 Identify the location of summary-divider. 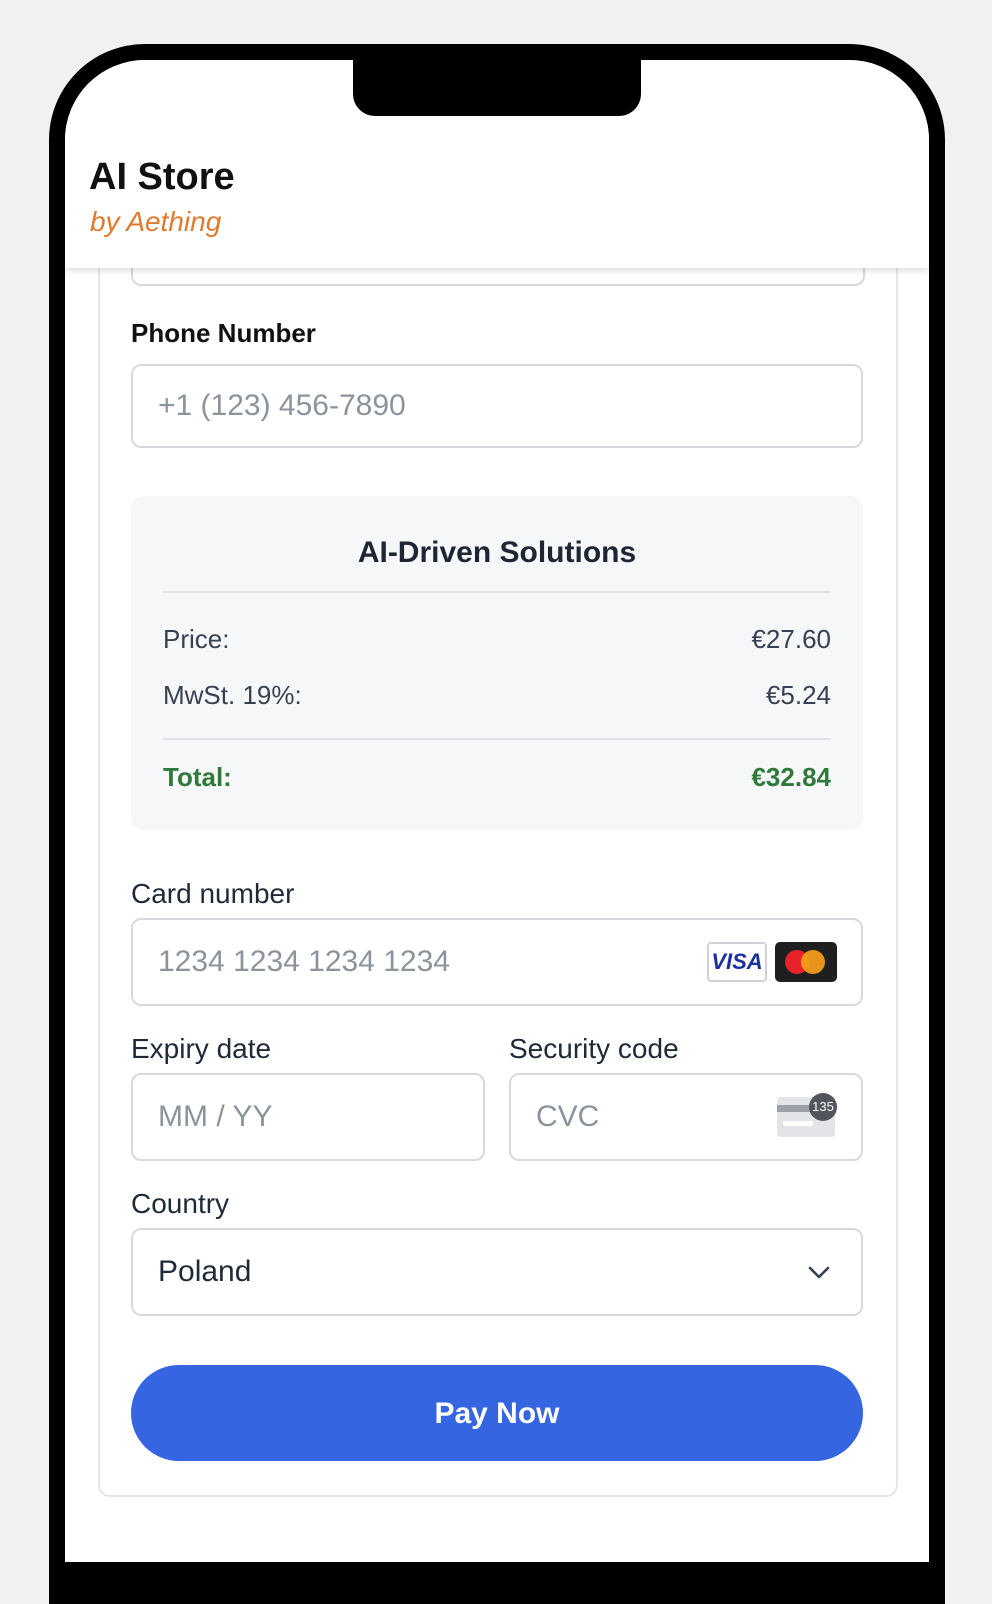
(497, 592).